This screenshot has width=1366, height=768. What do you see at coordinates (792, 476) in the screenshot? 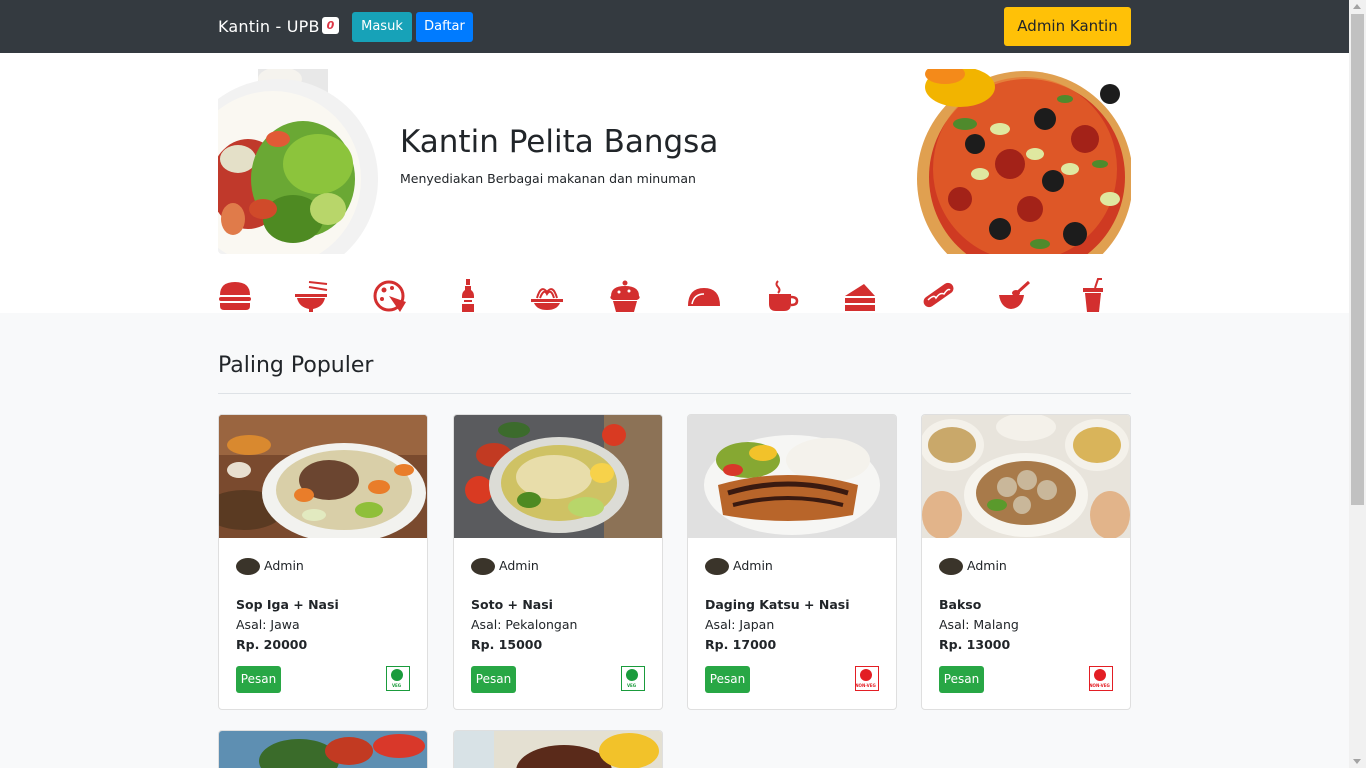
I see `food-image-katsu` at bounding box center [792, 476].